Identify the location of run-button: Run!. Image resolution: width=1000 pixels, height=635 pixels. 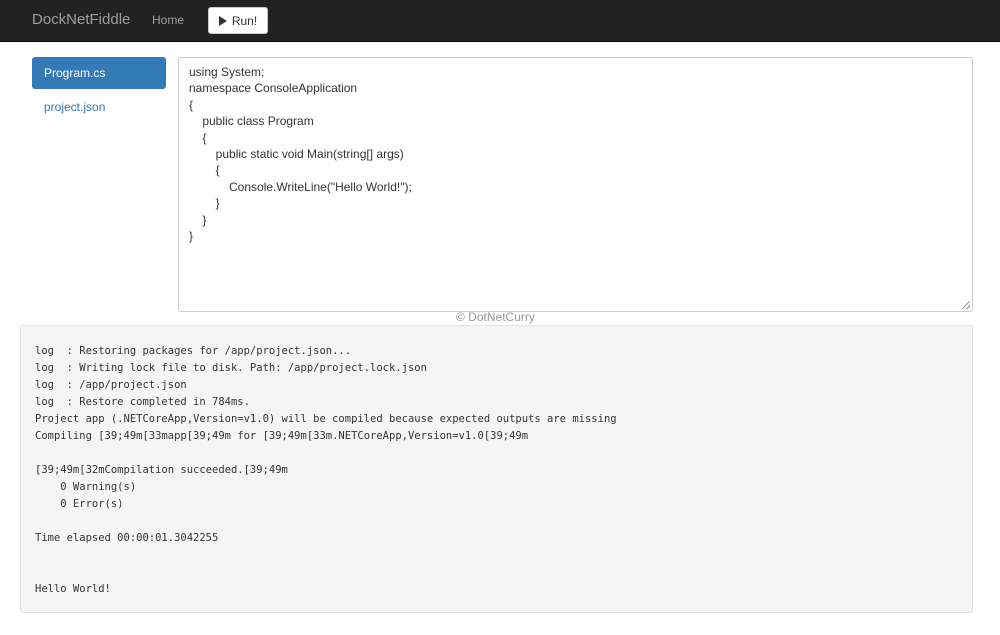
(238, 20).